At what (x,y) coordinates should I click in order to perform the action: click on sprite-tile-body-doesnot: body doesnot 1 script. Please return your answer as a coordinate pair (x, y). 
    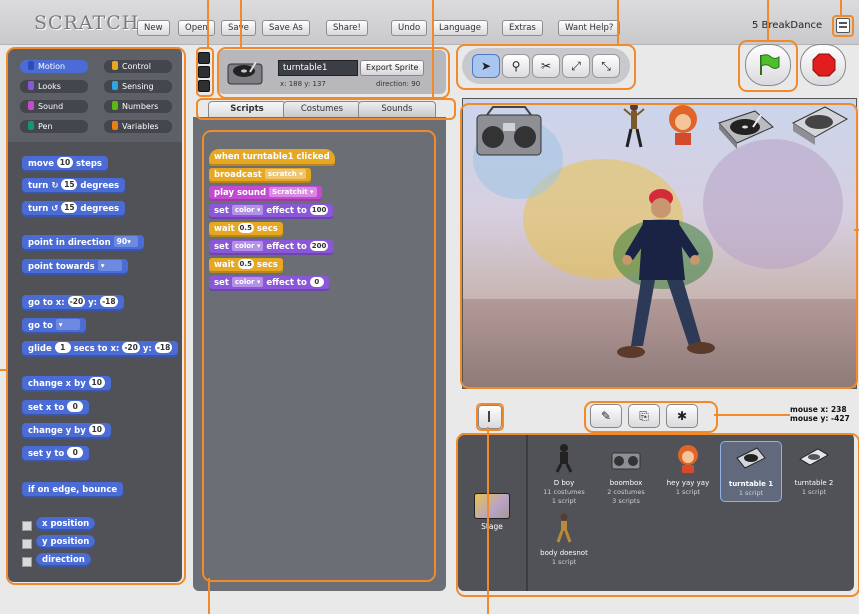
    Looking at the image, I should click on (564, 540).